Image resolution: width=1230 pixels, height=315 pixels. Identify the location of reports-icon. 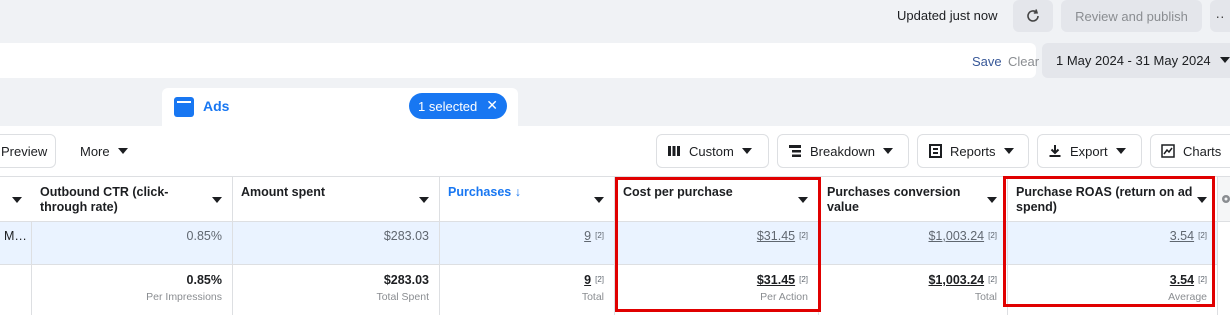
(935, 151).